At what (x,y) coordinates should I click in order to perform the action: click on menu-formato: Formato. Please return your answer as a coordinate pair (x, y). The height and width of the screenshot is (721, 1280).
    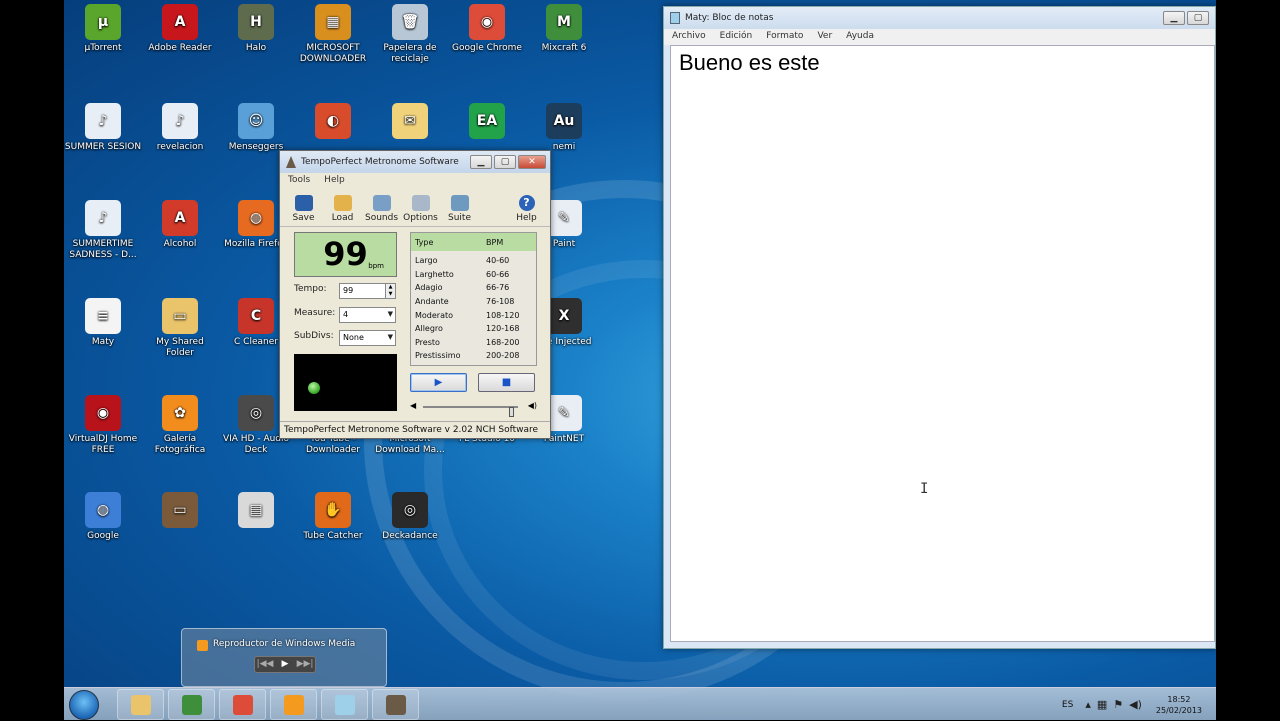
    Looking at the image, I should click on (784, 37).